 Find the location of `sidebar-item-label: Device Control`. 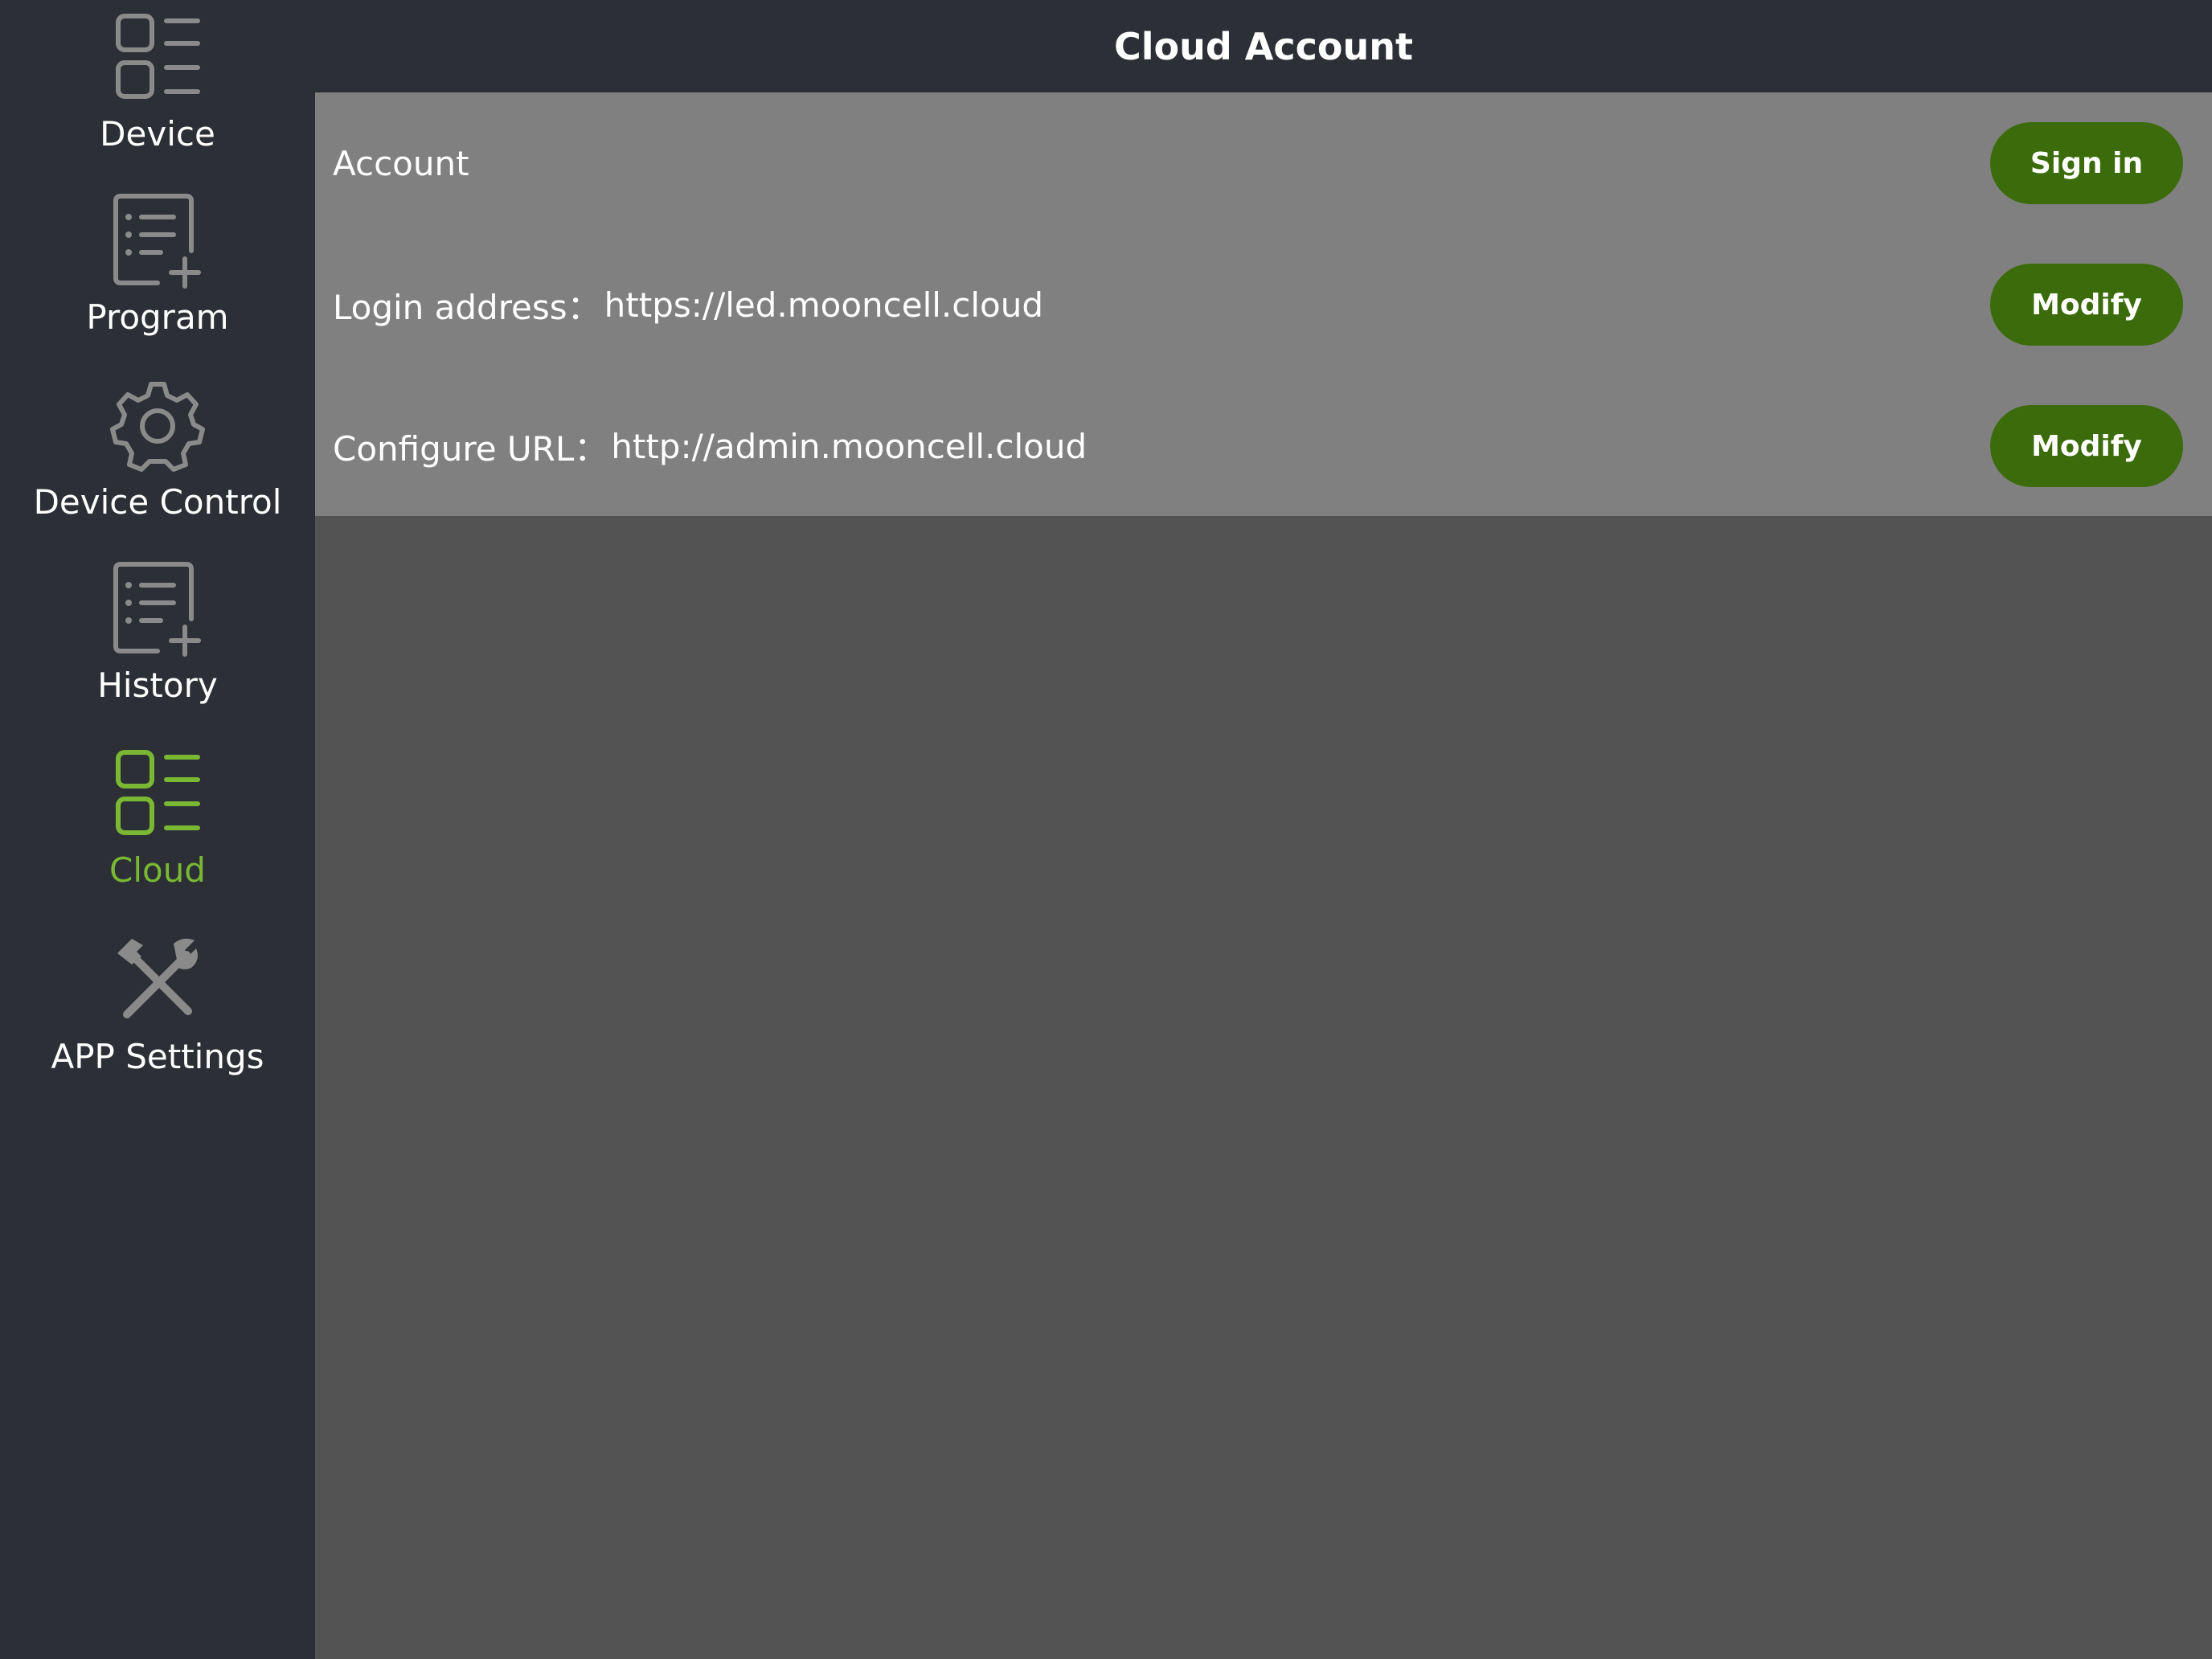

sidebar-item-label: Device Control is located at coordinates (157, 502).